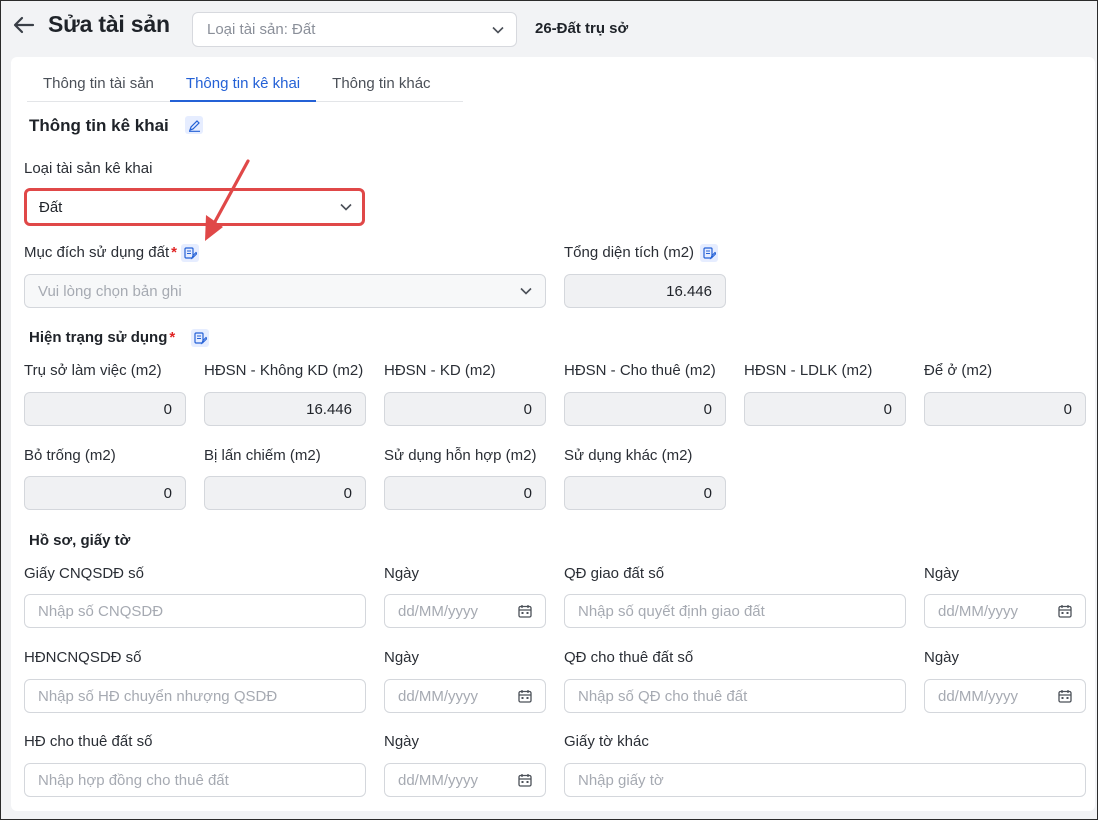  What do you see at coordinates (460, 455) in the screenshot?
I see `usage-label: Sử dụng hỗn hợp (m2)` at bounding box center [460, 455].